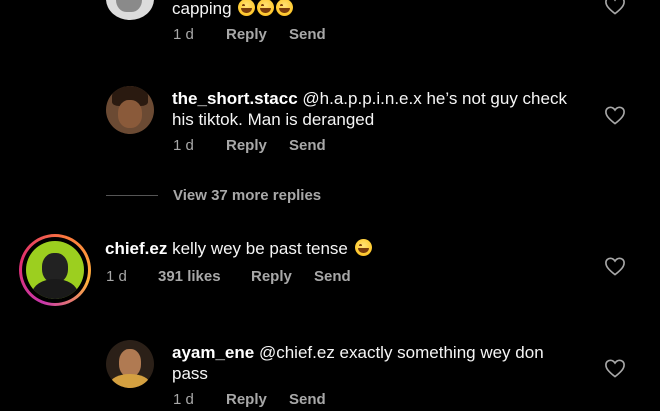 This screenshot has height=411, width=660. What do you see at coordinates (190, 373) in the screenshot?
I see `comment-body-line2: pass` at bounding box center [190, 373].